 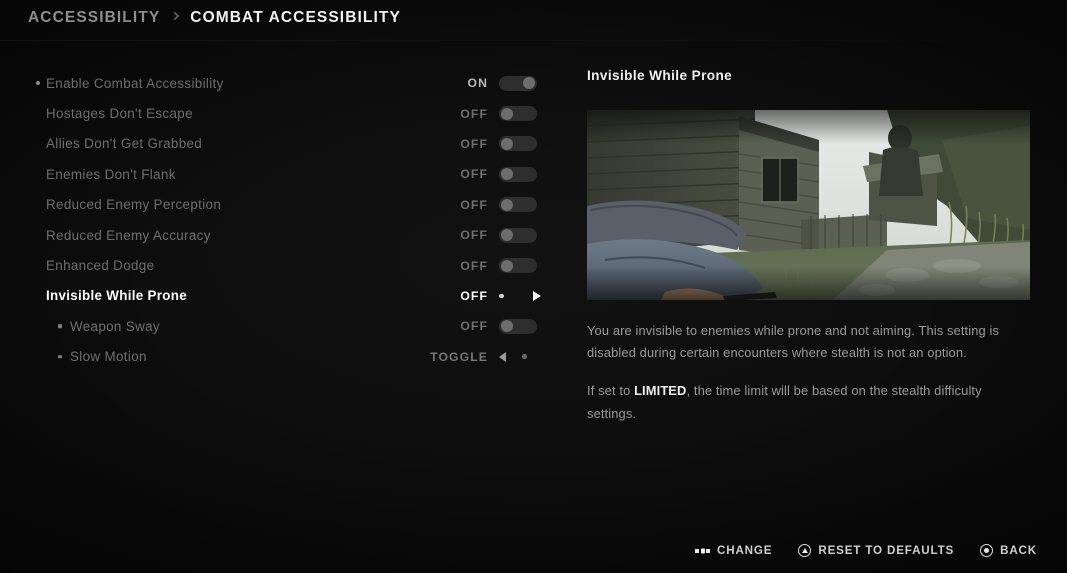 I want to click on dpad-left-right-icon, so click(x=702, y=550).